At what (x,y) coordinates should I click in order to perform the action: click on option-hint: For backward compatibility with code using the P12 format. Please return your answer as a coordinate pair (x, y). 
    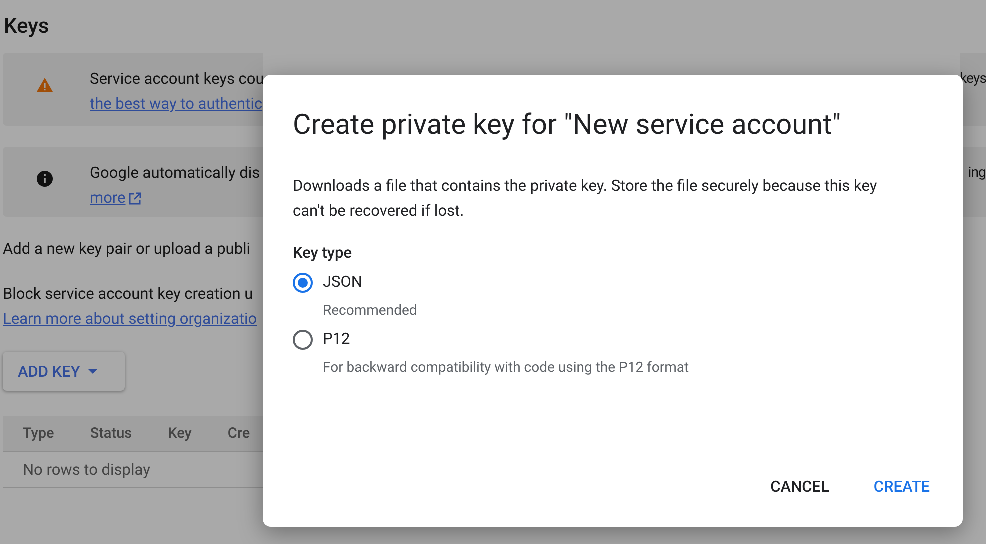
    Looking at the image, I should click on (506, 368).